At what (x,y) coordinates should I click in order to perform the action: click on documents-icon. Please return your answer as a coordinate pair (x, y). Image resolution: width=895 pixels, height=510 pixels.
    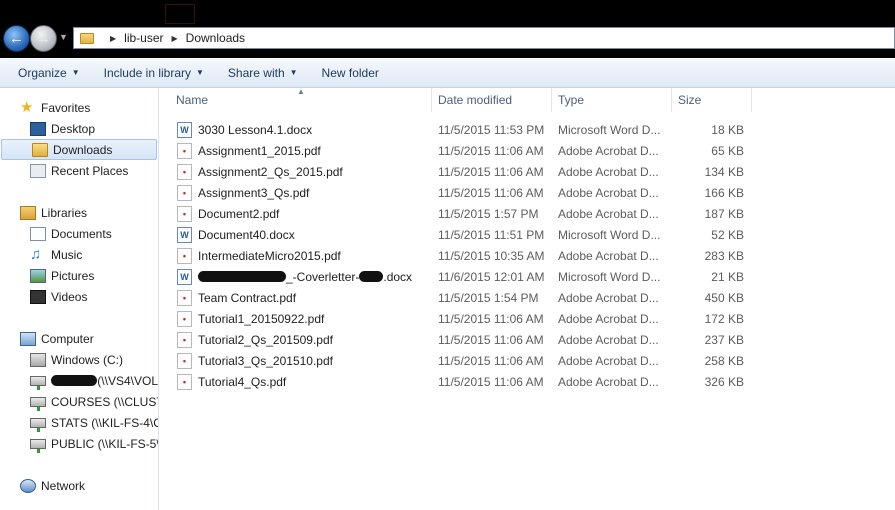
    Looking at the image, I should click on (38, 233).